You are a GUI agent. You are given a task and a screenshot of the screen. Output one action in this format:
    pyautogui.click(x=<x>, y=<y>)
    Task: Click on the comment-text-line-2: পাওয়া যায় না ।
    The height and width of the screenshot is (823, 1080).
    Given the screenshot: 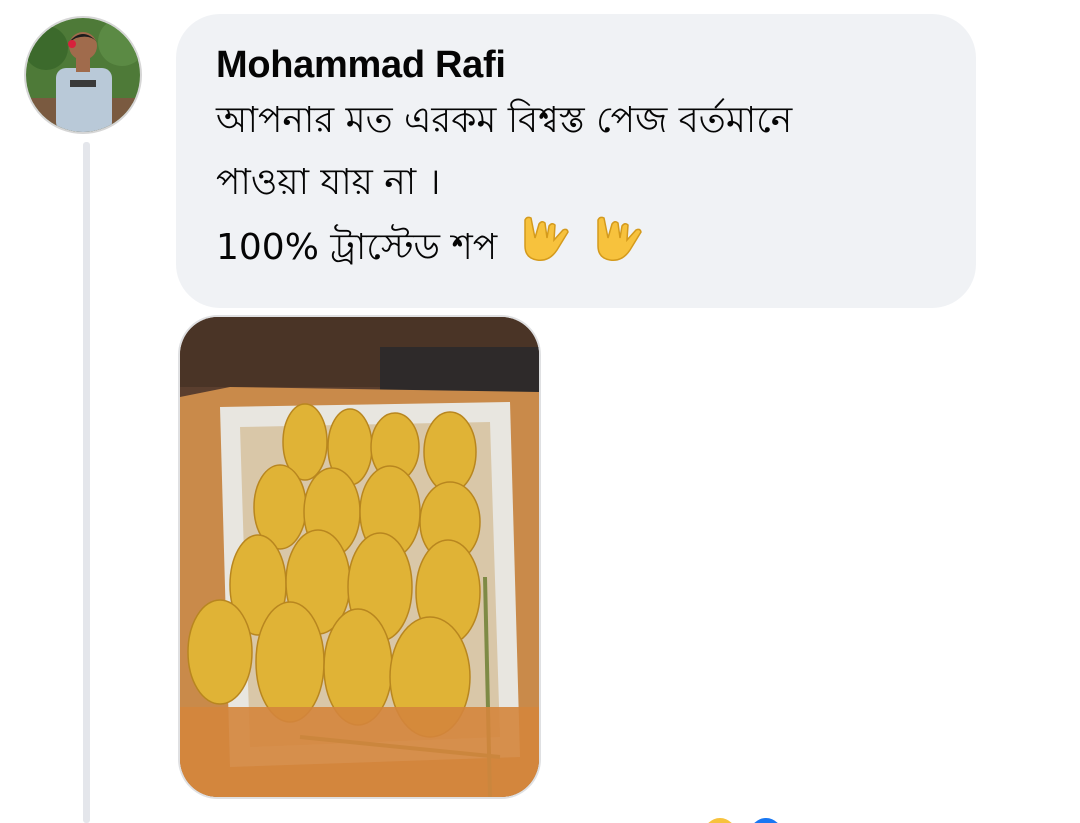 What is the action you would take?
    pyautogui.click(x=328, y=182)
    